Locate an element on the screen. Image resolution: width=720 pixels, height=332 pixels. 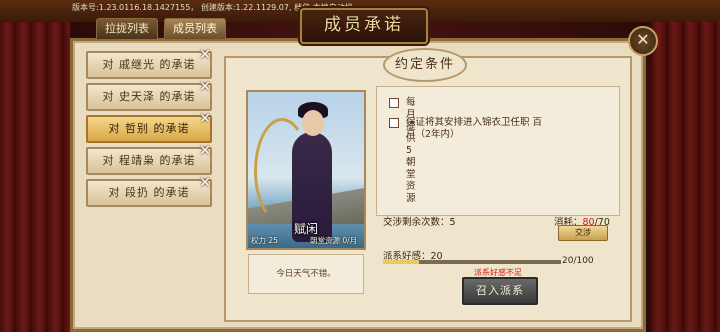
close-icon: ✕ is located at coordinates (643, 39).